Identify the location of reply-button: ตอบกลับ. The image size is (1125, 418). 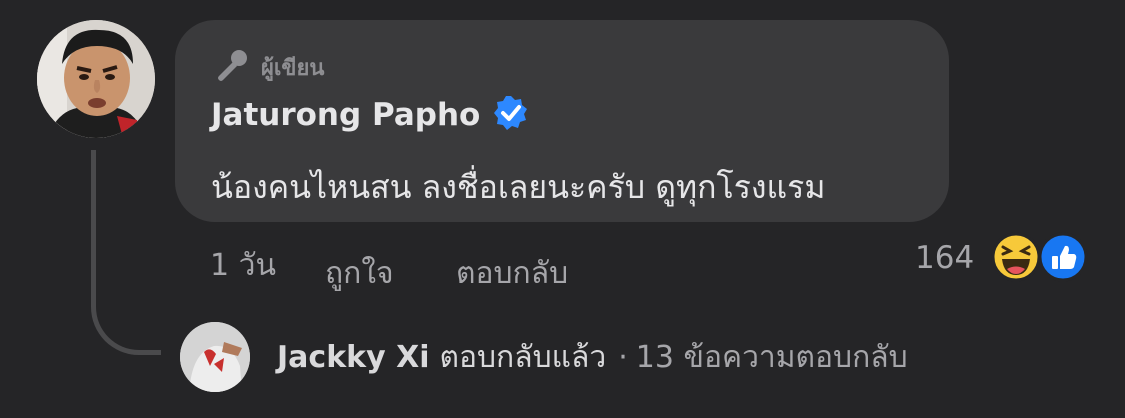
(512, 273).